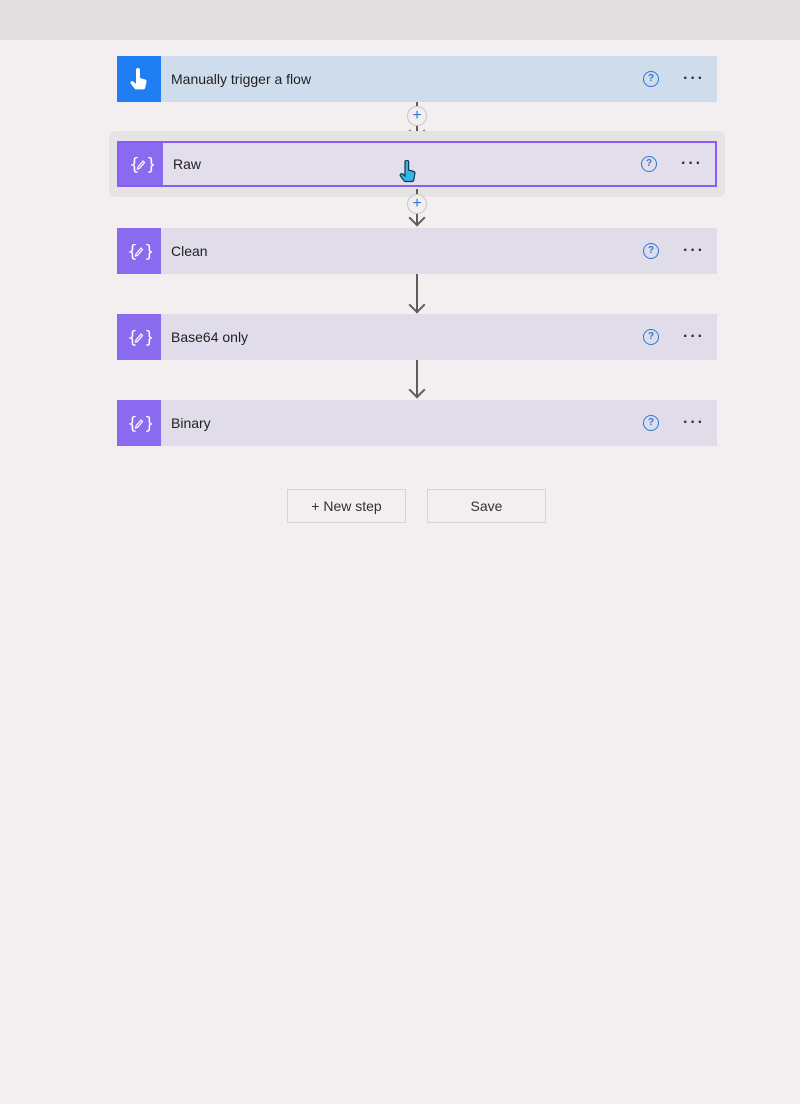 This screenshot has height=1104, width=800. Describe the element at coordinates (409, 174) in the screenshot. I see `hand-cursor-icon` at that location.